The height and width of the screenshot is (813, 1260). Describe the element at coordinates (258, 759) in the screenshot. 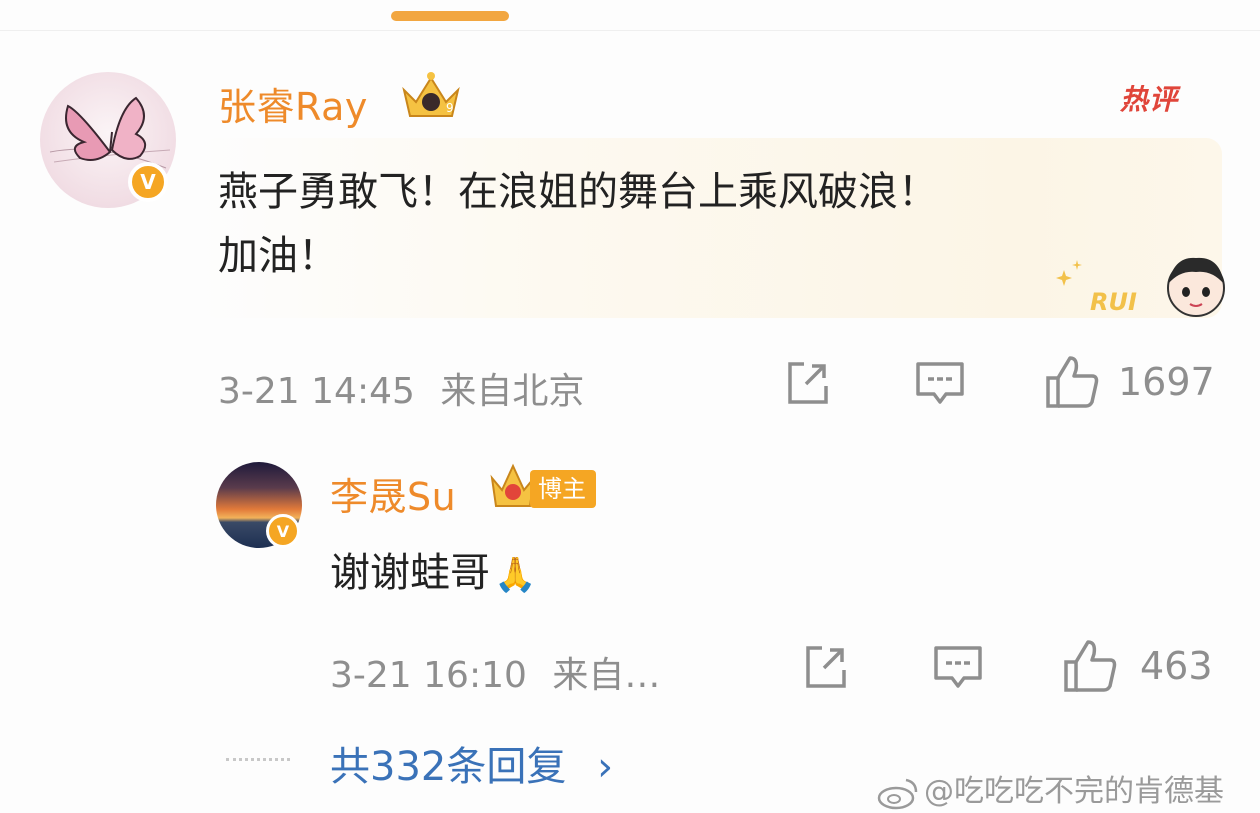

I see `dotted-divider` at that location.